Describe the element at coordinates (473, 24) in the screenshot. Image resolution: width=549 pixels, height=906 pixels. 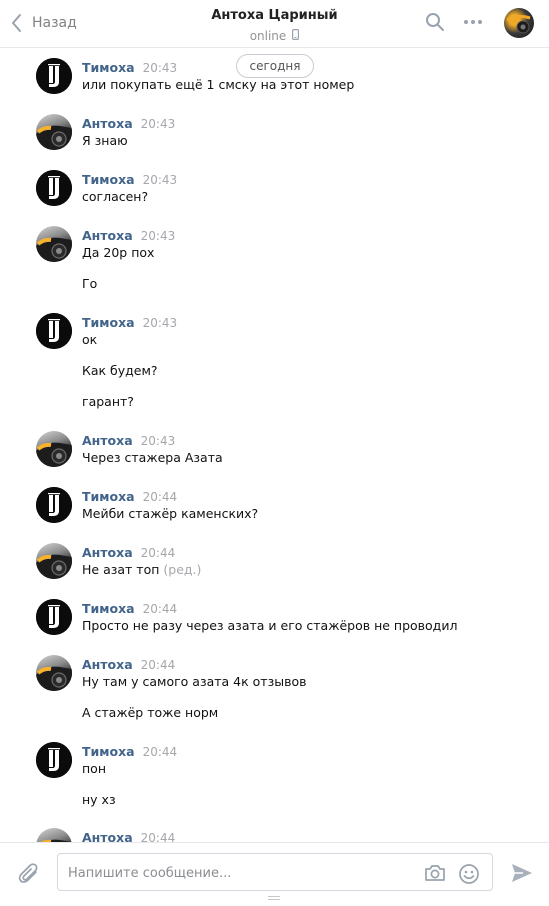
I see `more-icon` at that location.